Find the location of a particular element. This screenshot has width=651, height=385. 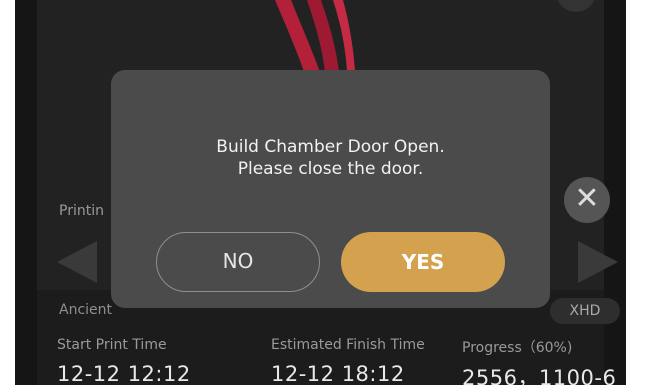

progress-label: Progress（60%) is located at coordinates (517, 348).